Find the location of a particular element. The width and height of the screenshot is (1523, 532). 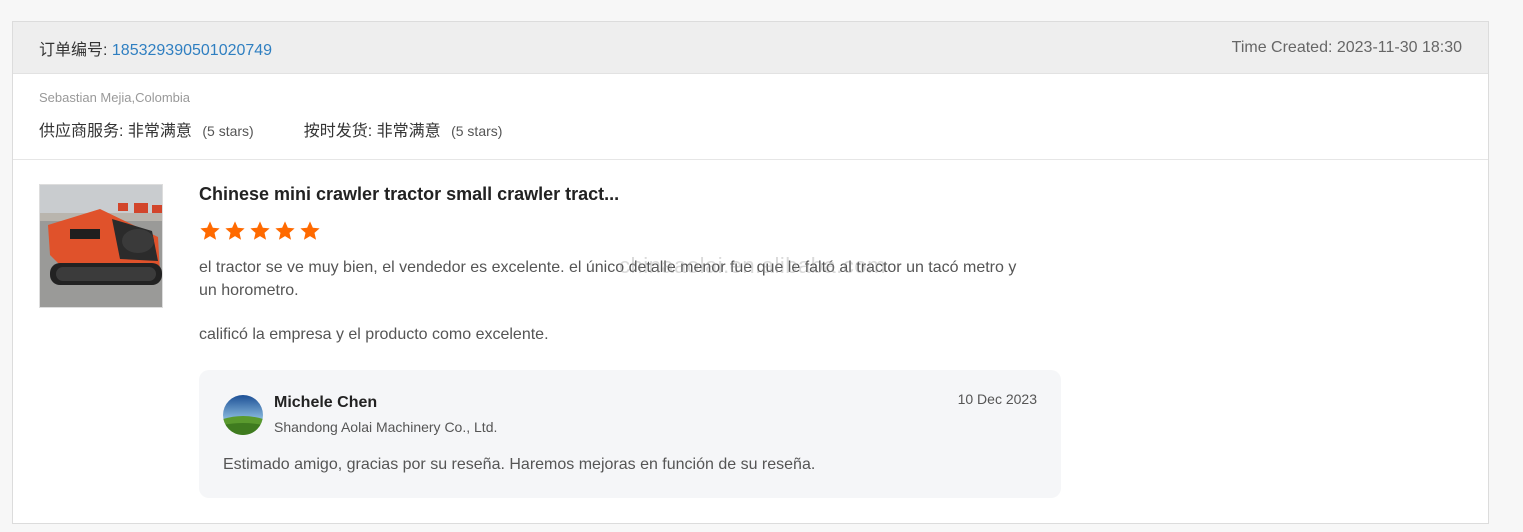

avatar is located at coordinates (243, 415).